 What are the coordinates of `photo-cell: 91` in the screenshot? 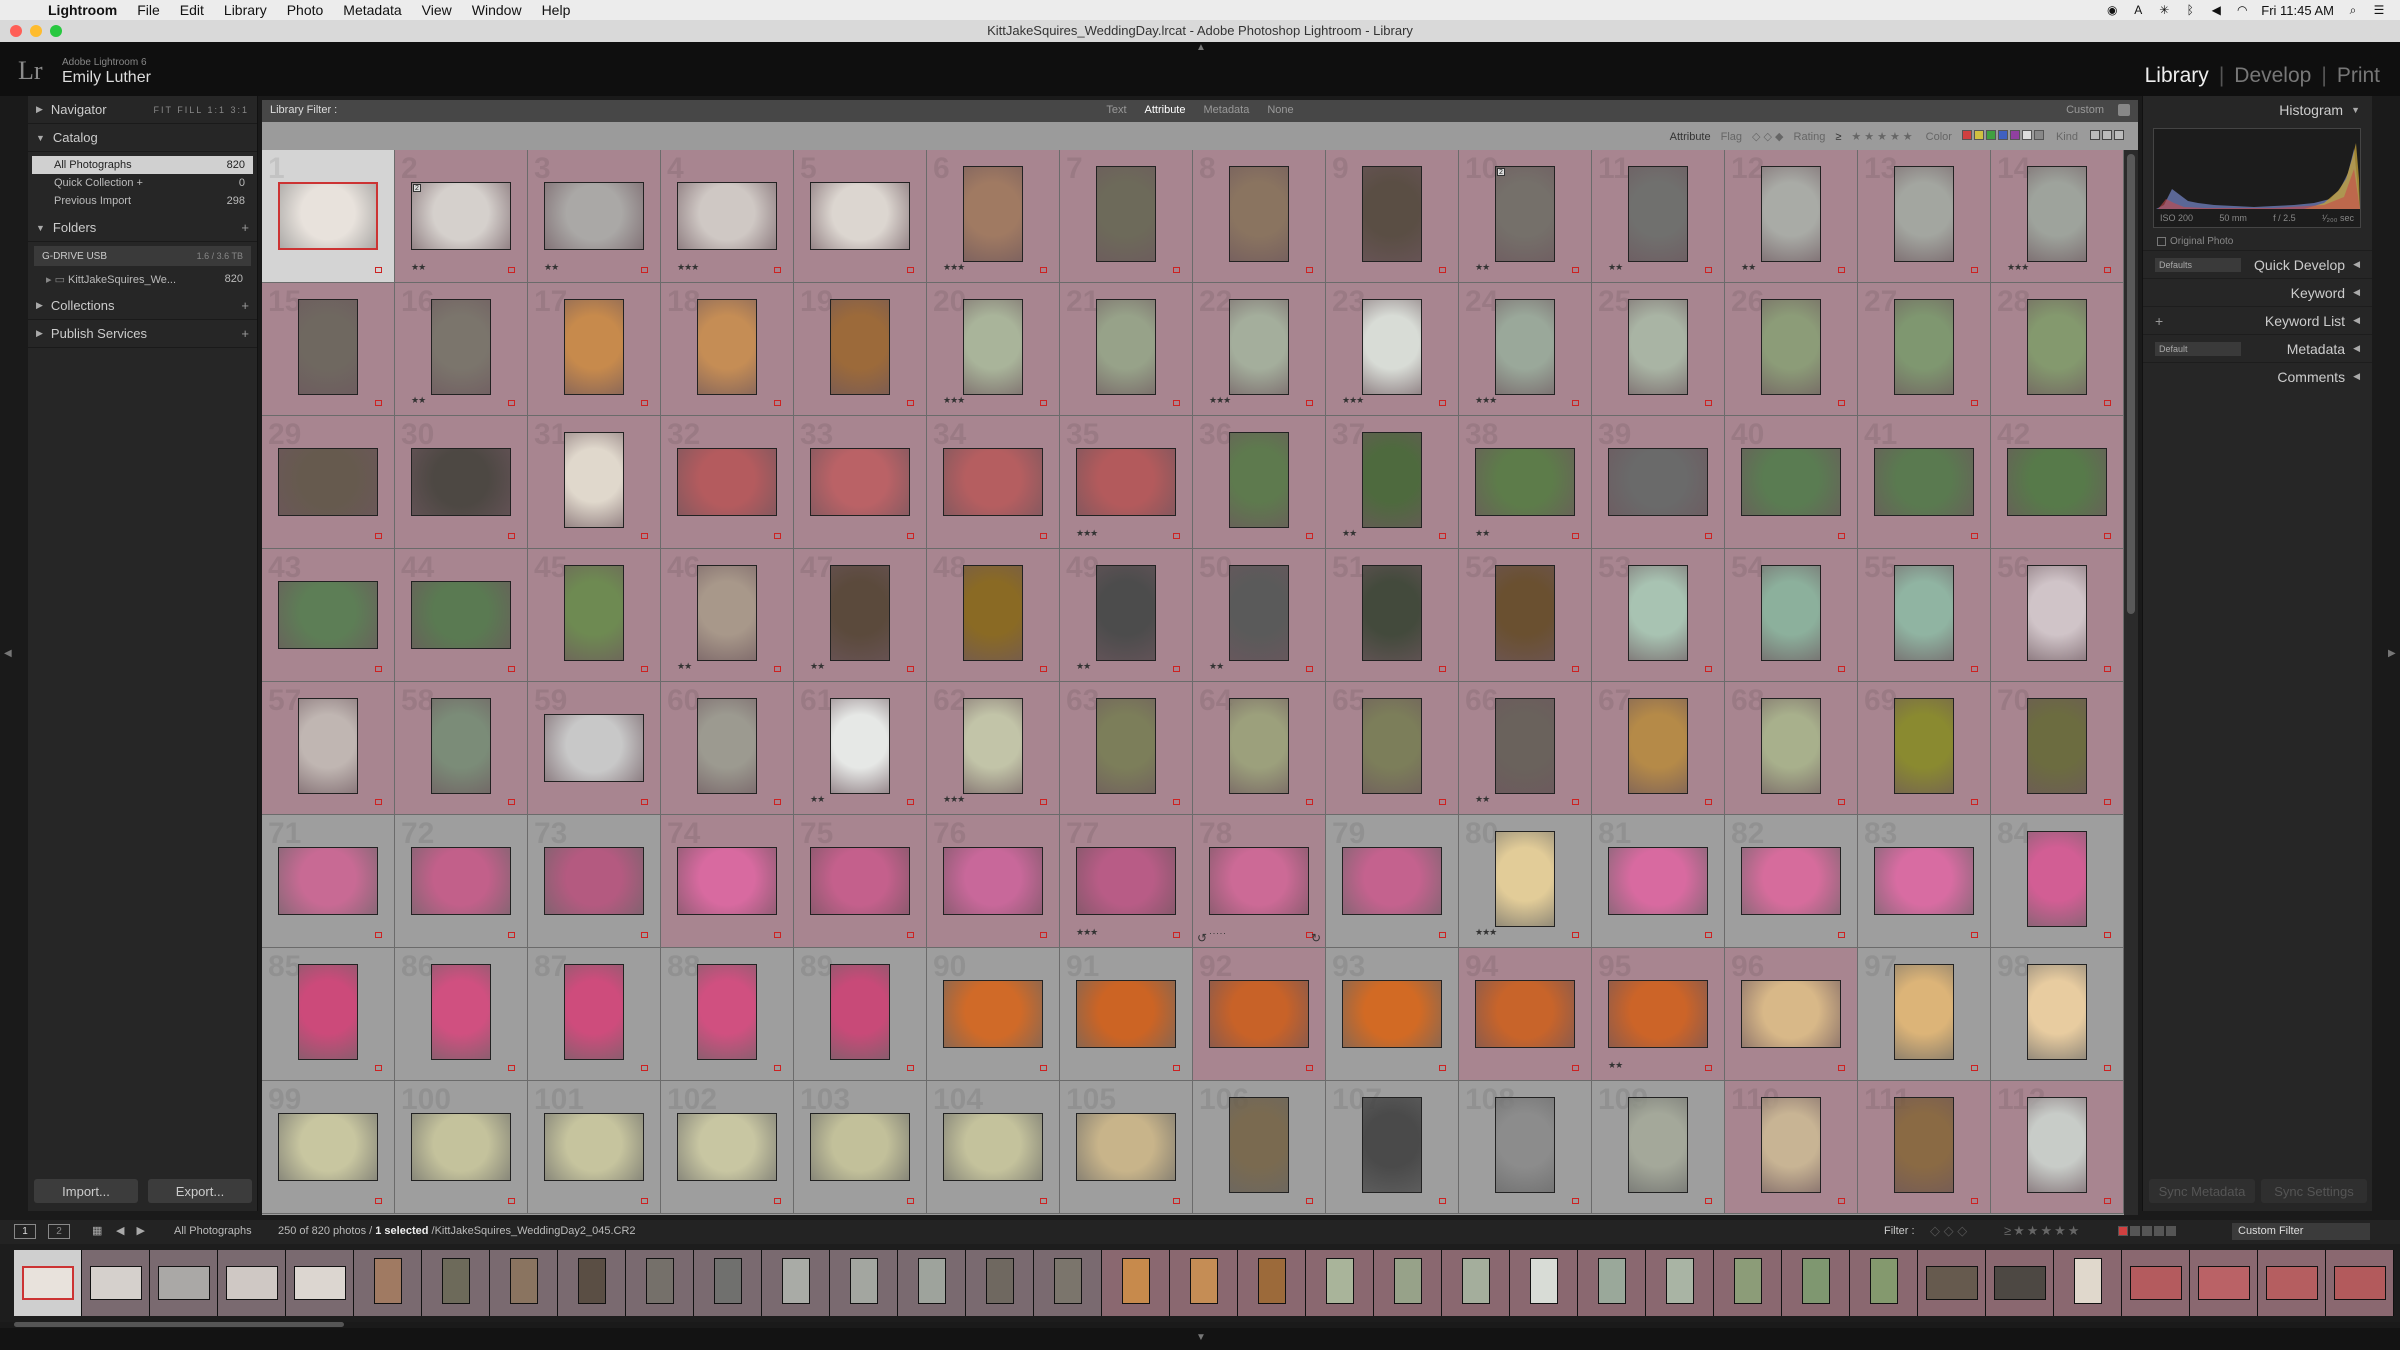 It's located at (1126, 1014).